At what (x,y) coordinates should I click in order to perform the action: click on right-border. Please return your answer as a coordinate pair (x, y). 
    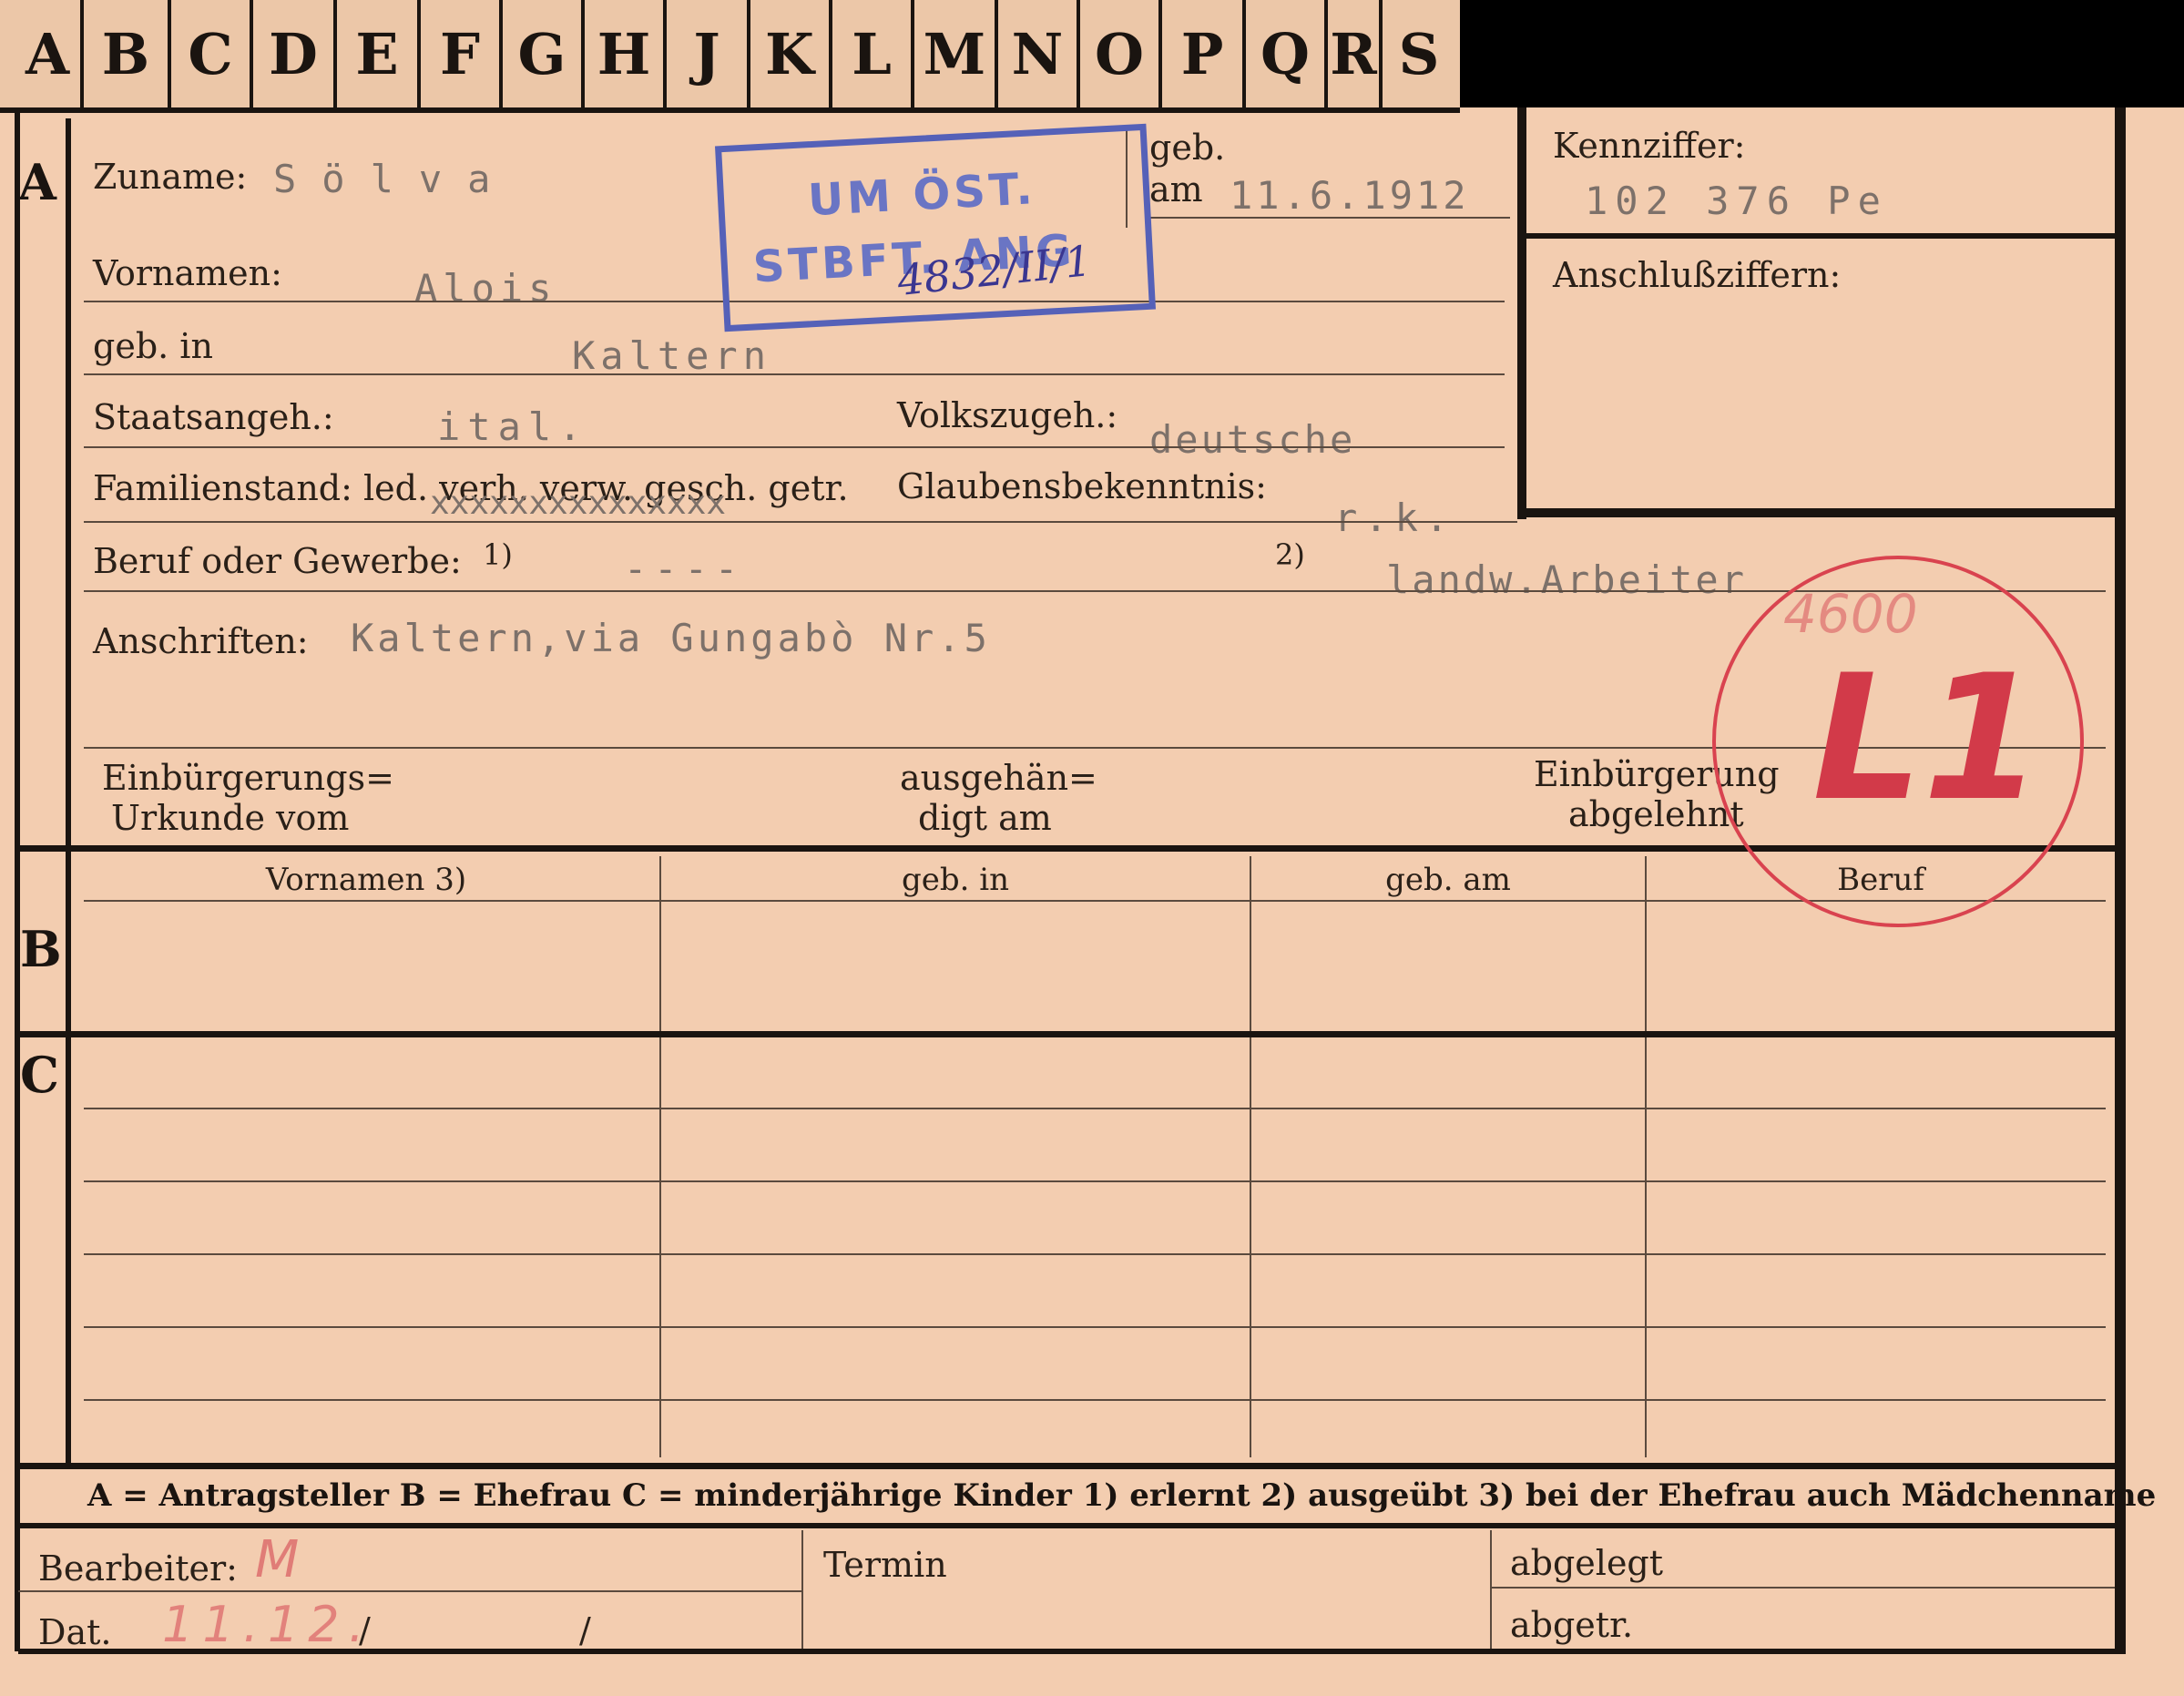
    Looking at the image, I should click on (2120, 879).